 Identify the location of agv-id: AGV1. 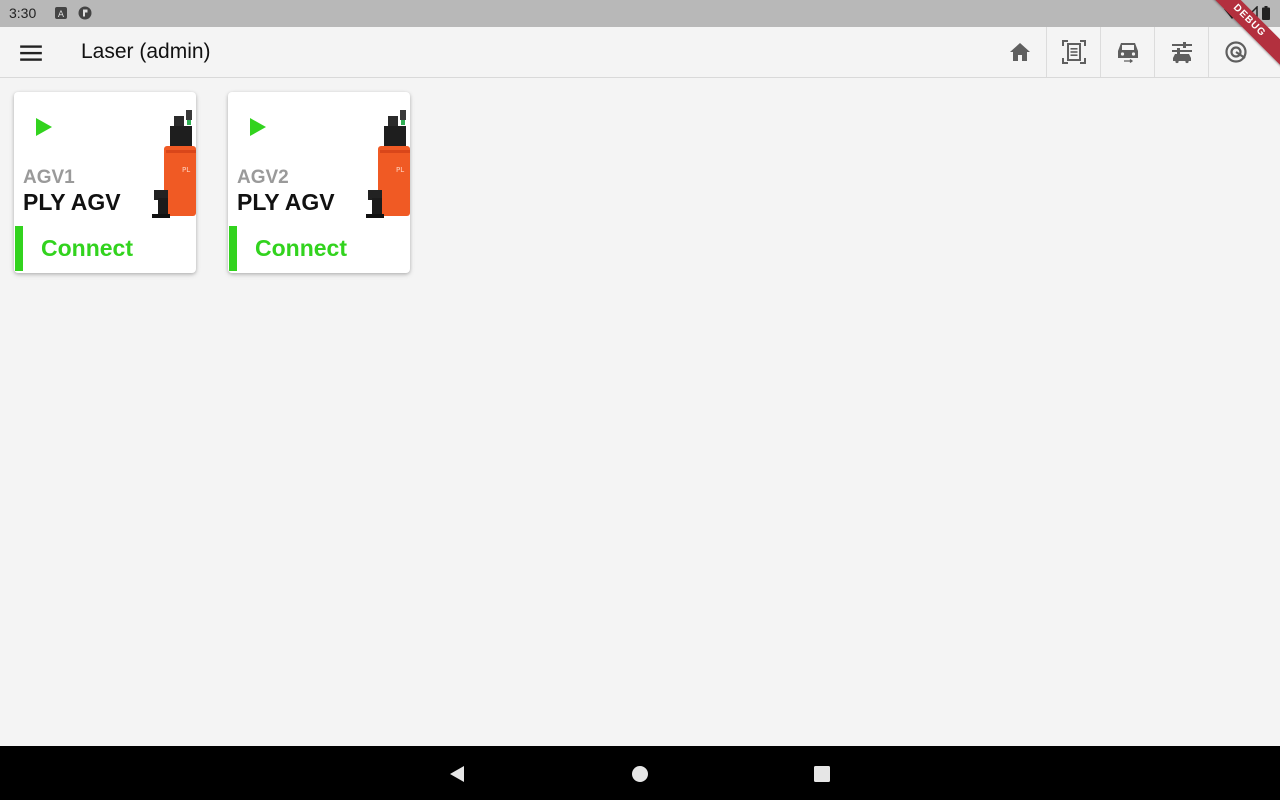
(49, 177).